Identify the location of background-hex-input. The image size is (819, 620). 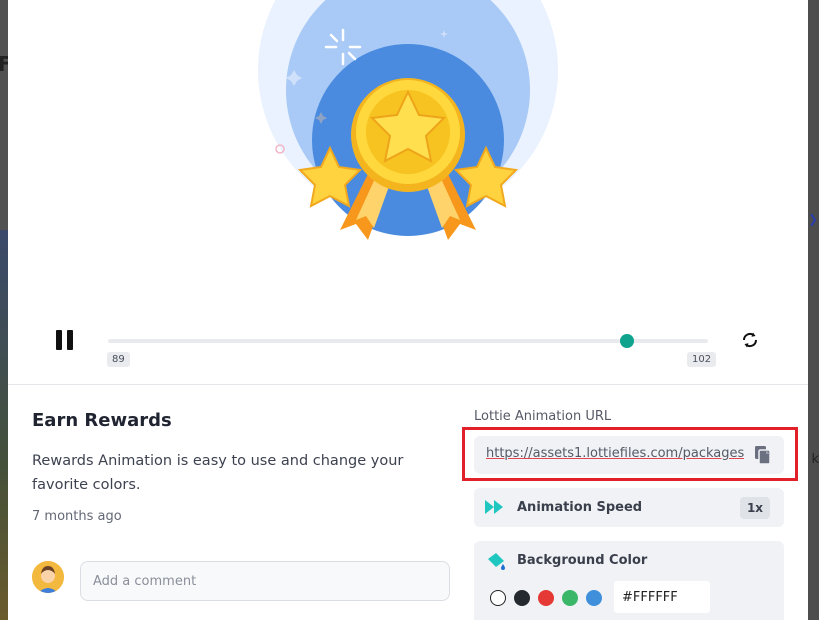
(662, 597).